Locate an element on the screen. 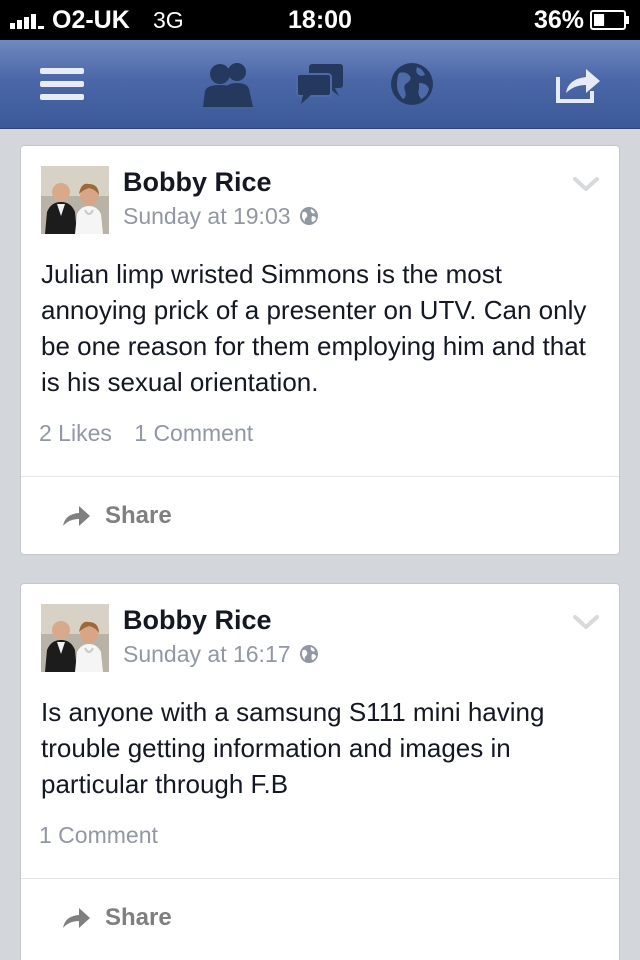 This screenshot has height=960, width=640. battery-percentage: 36% is located at coordinates (558, 20).